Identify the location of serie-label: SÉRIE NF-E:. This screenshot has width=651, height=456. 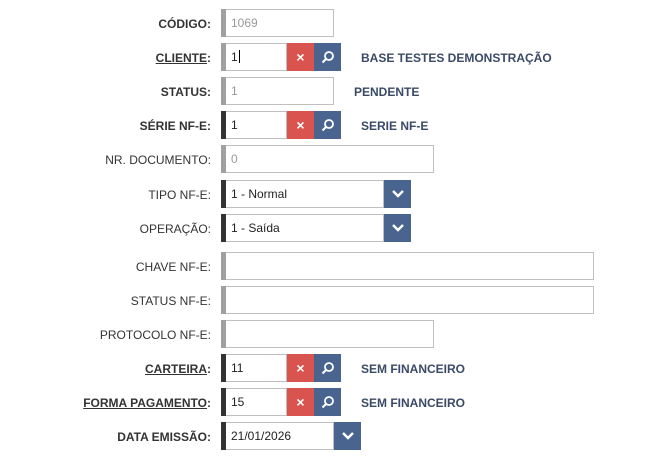
(175, 126).